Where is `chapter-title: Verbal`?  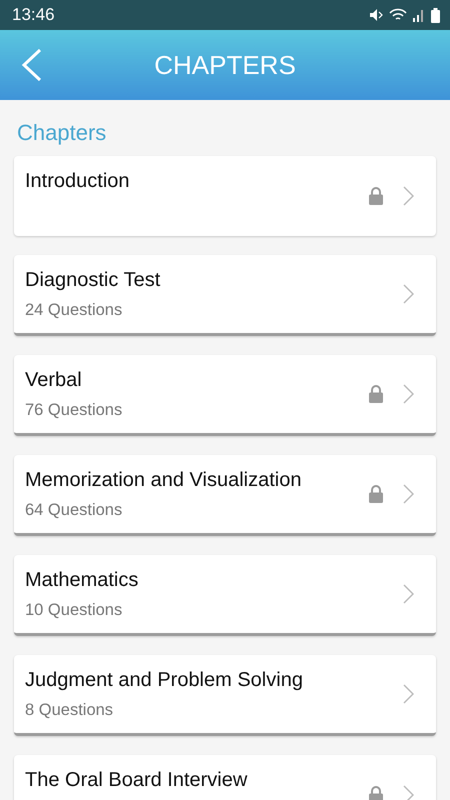
chapter-title: Verbal is located at coordinates (54, 380).